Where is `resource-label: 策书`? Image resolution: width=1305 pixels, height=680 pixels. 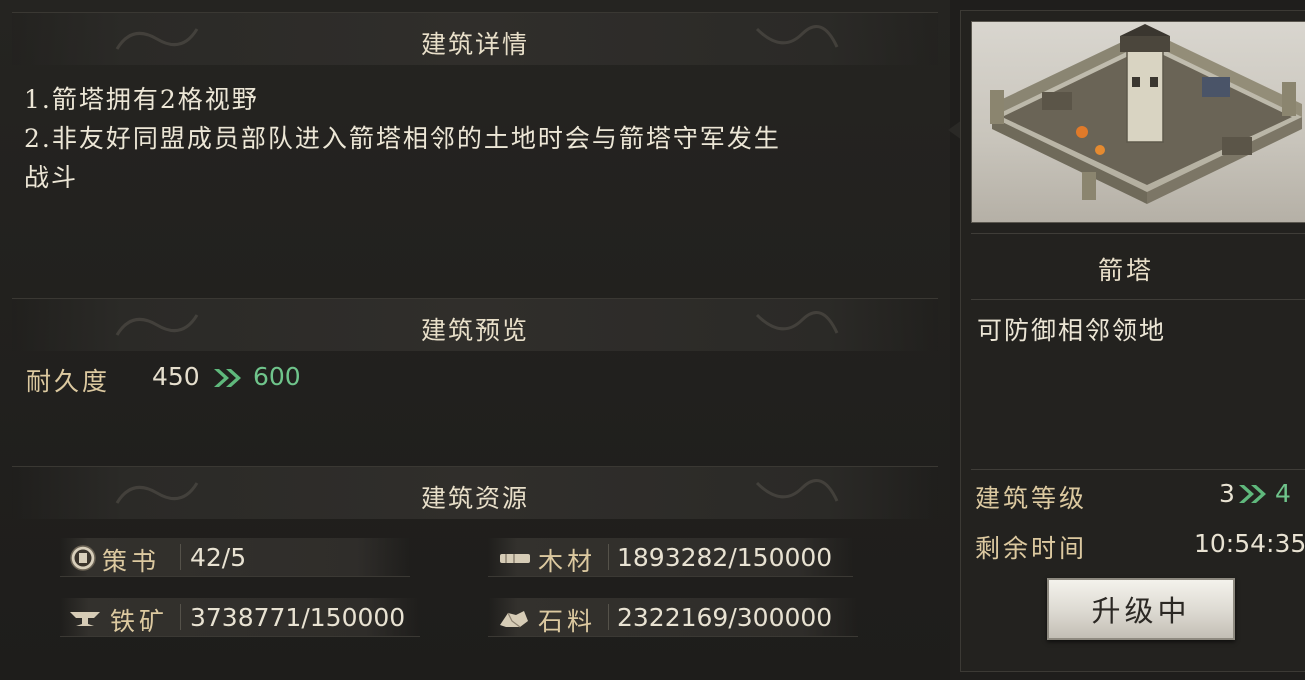
resource-label: 策书 is located at coordinates (131, 561).